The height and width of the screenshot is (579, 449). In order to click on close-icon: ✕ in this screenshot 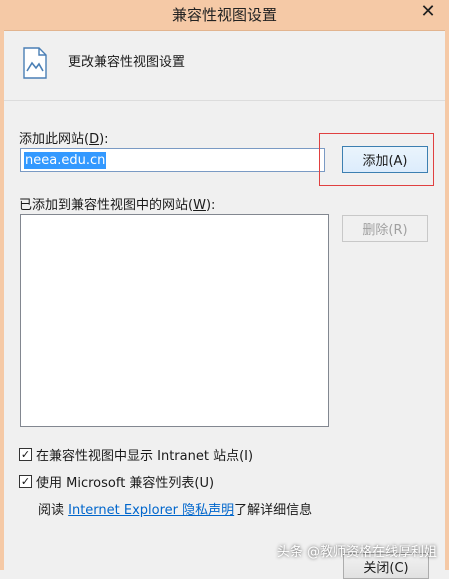, I will do `click(428, 11)`.